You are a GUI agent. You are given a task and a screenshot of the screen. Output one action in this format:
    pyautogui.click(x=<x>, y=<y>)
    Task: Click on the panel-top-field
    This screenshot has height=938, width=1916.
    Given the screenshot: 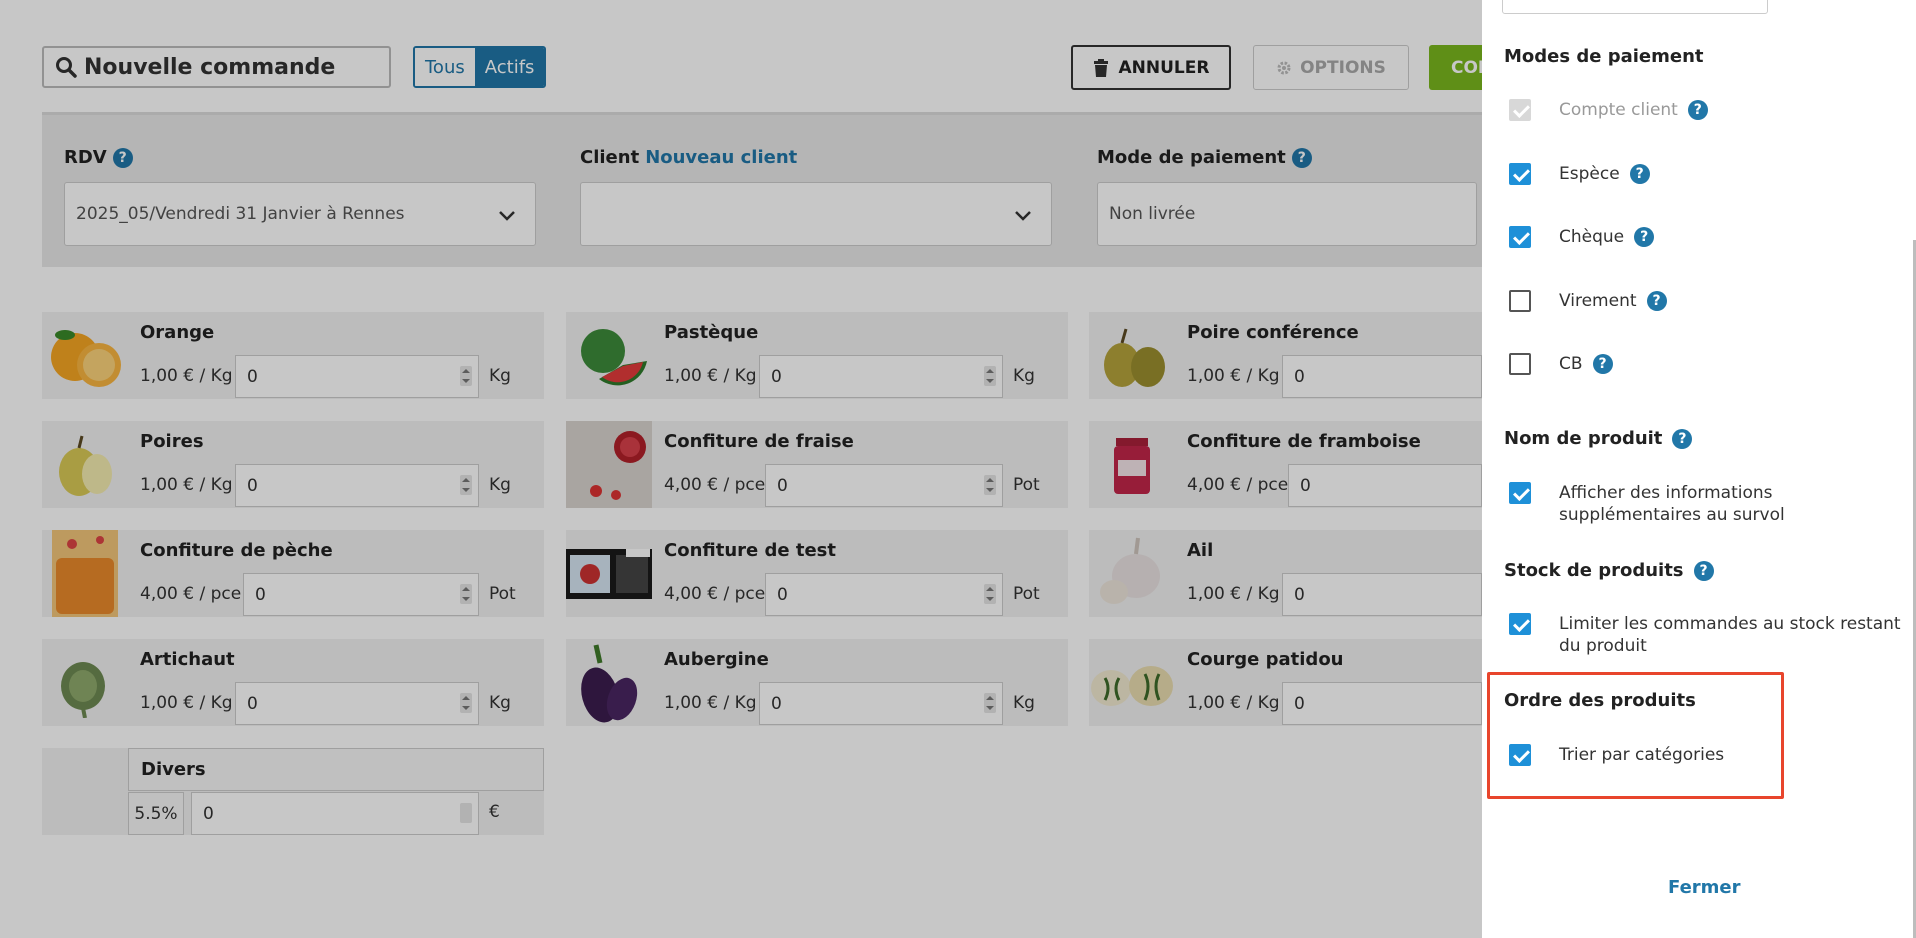 What is the action you would take?
    pyautogui.click(x=1635, y=7)
    